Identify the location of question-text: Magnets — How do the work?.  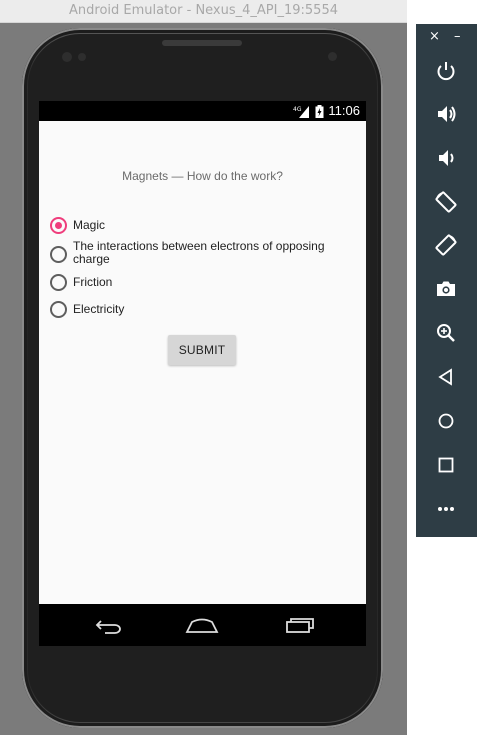
(202, 176).